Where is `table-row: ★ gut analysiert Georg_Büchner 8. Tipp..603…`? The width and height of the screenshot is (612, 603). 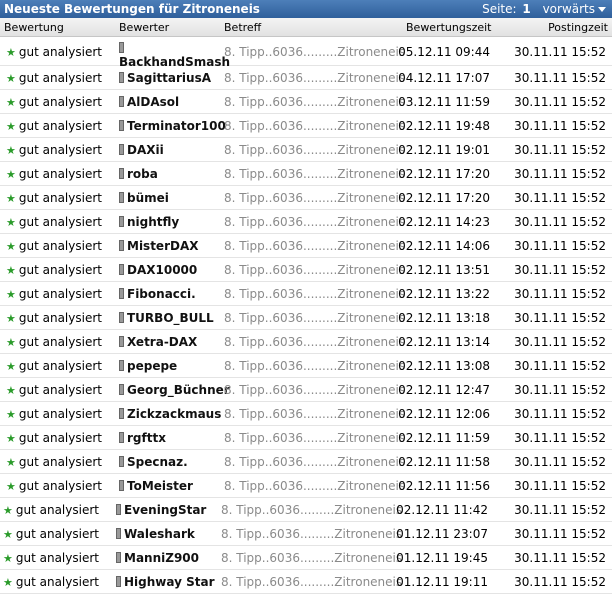 table-row: ★ gut analysiert Georg_Büchner 8. Tipp..603… is located at coordinates (306, 390).